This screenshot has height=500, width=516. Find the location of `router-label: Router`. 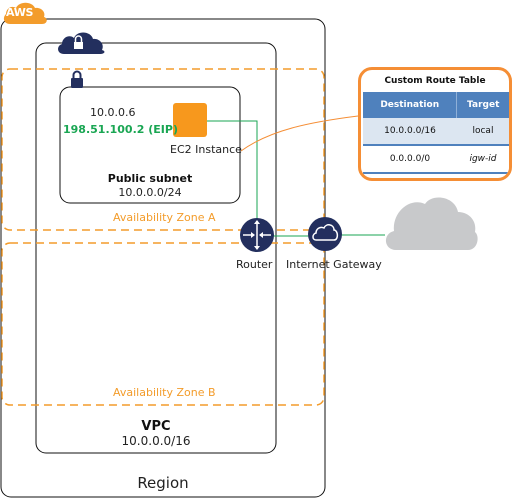

router-label: Router is located at coordinates (254, 264).